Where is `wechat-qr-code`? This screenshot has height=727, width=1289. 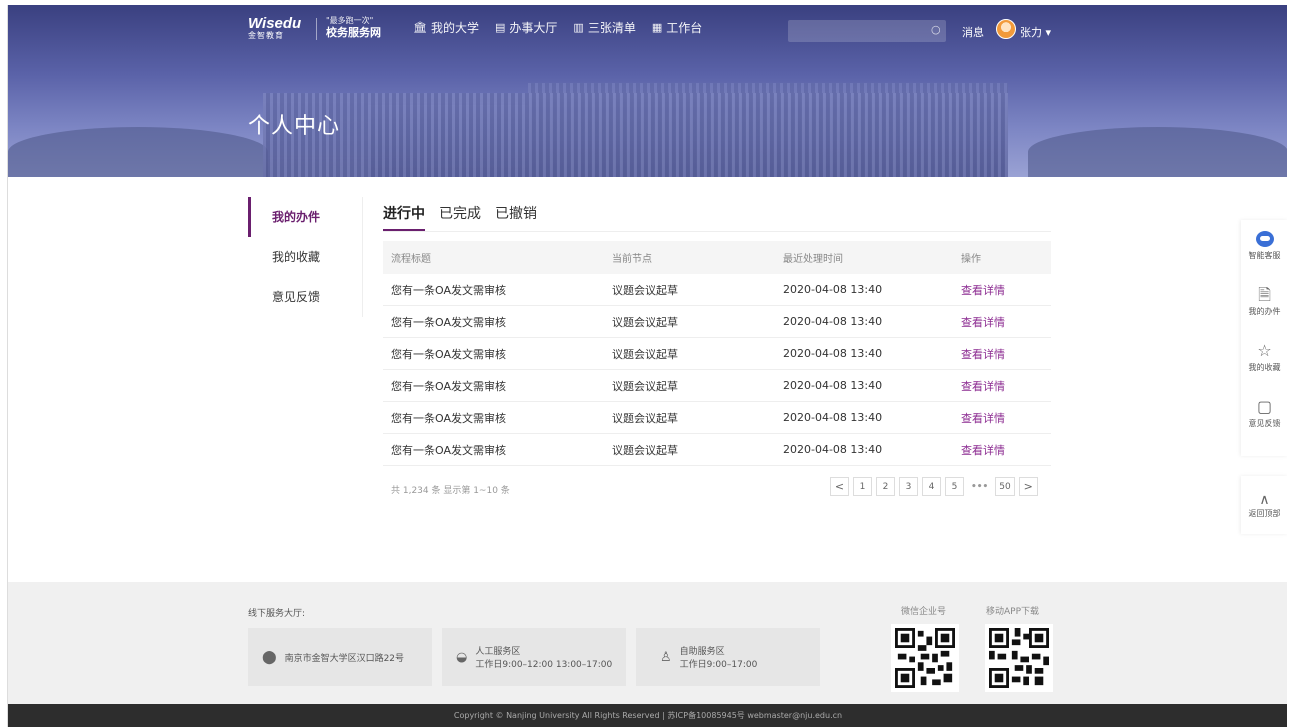
wechat-qr-code is located at coordinates (925, 658).